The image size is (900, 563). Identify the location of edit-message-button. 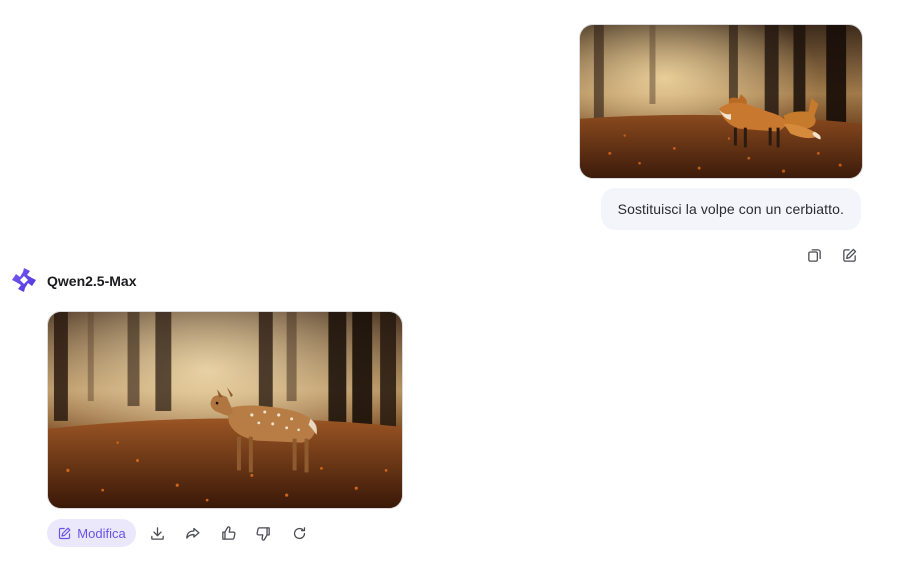
(849, 255).